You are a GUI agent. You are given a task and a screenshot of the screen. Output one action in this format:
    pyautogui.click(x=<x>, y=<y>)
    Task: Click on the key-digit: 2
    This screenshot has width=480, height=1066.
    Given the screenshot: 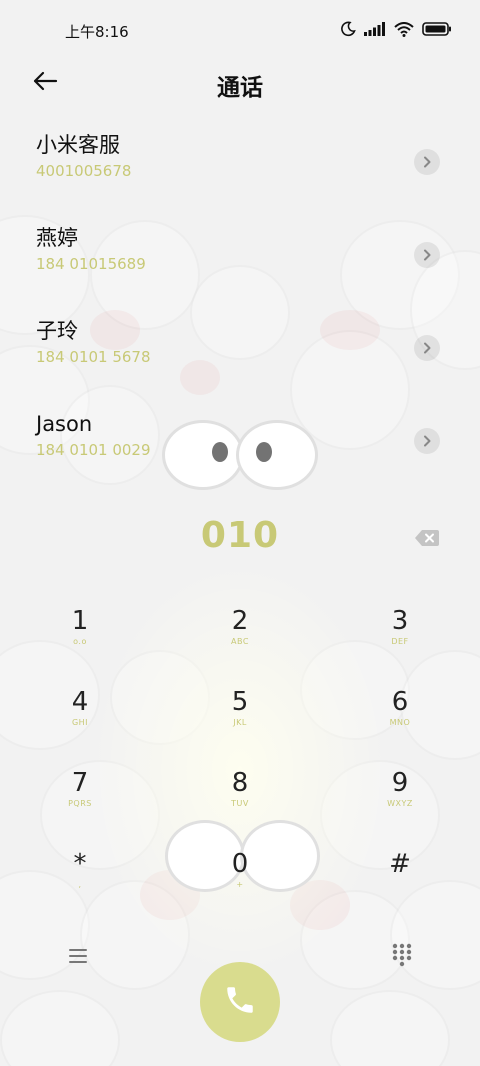 What is the action you would take?
    pyautogui.click(x=240, y=621)
    